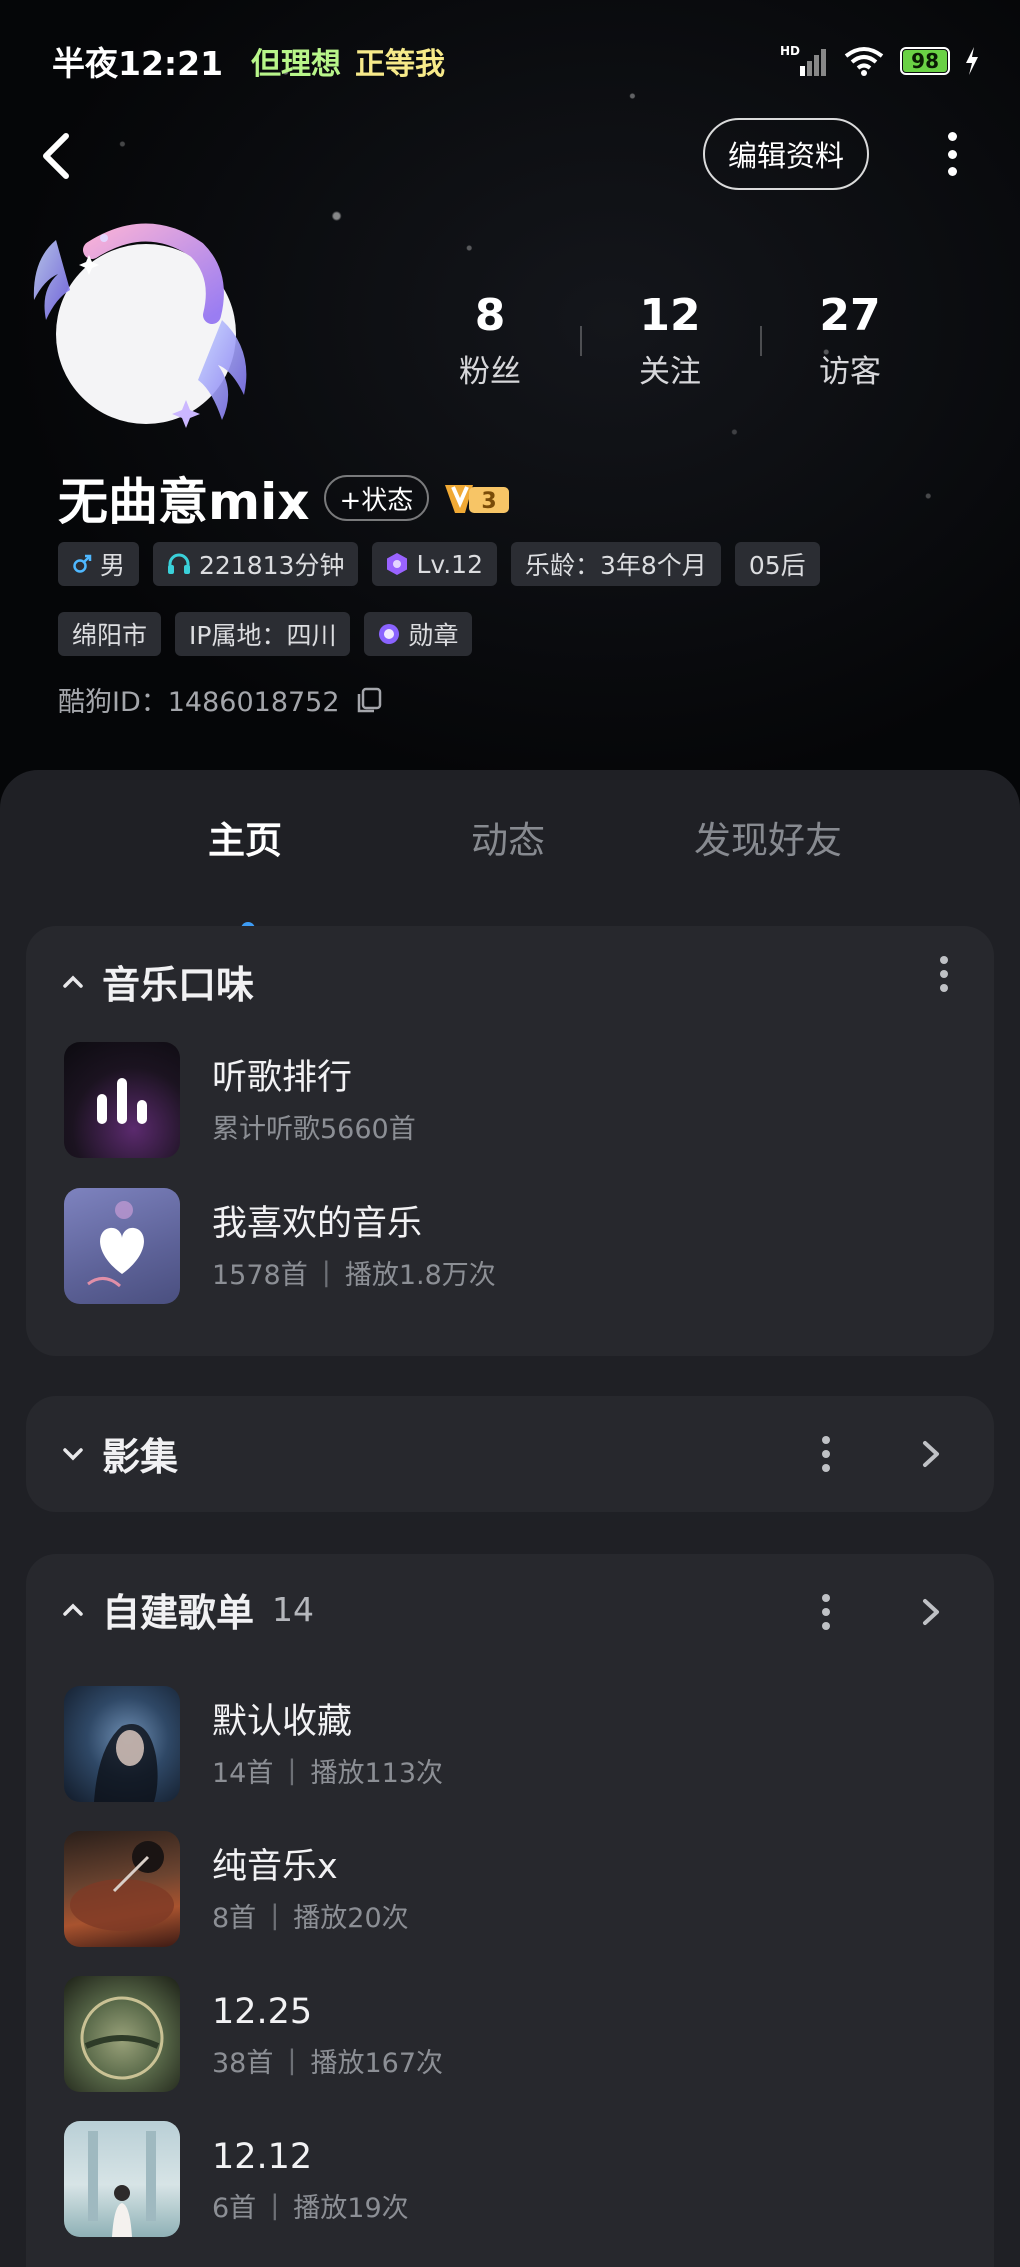  I want to click on playlist-subtitle: 14首 | 播放113次, so click(328, 1771).